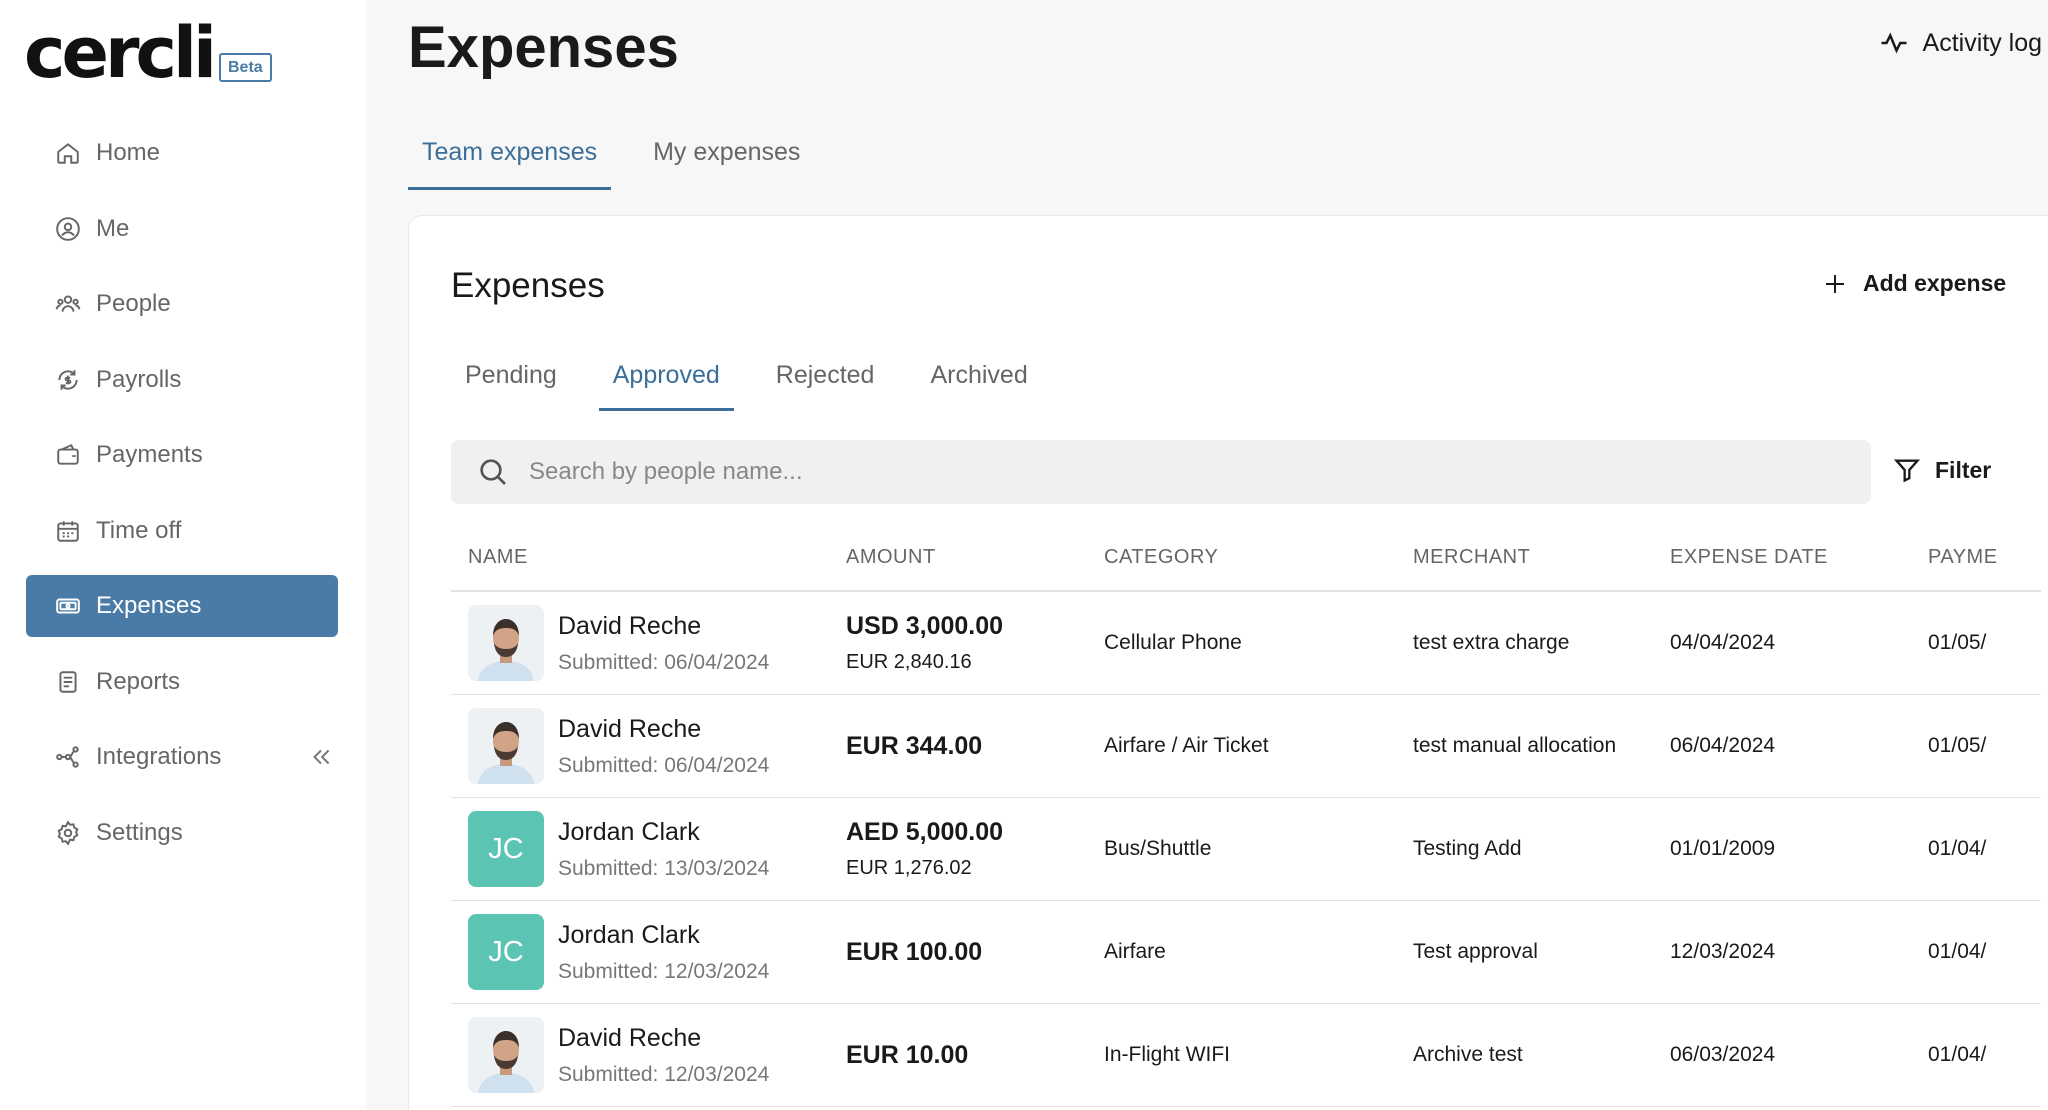  What do you see at coordinates (1541, 557) in the screenshot?
I see `column-header-merchant: MERCHANT` at bounding box center [1541, 557].